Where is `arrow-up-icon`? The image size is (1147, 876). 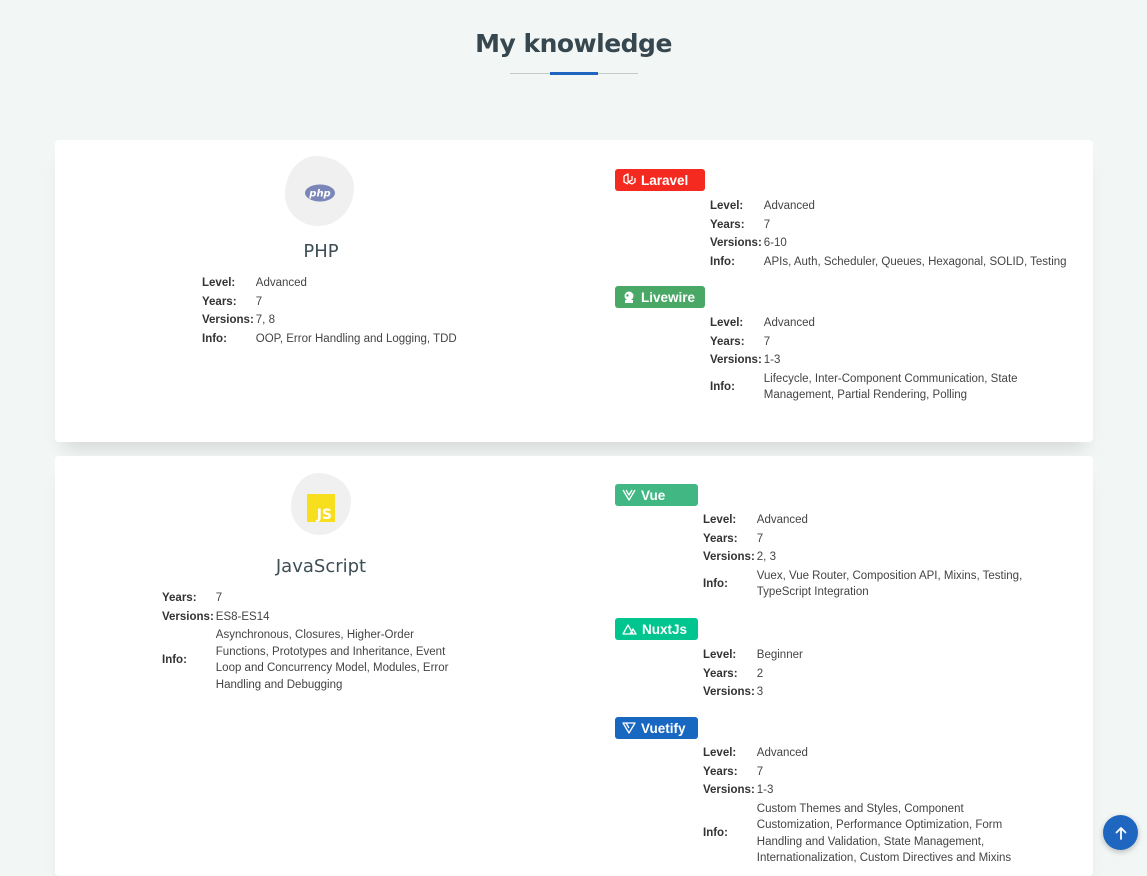 arrow-up-icon is located at coordinates (1120, 833).